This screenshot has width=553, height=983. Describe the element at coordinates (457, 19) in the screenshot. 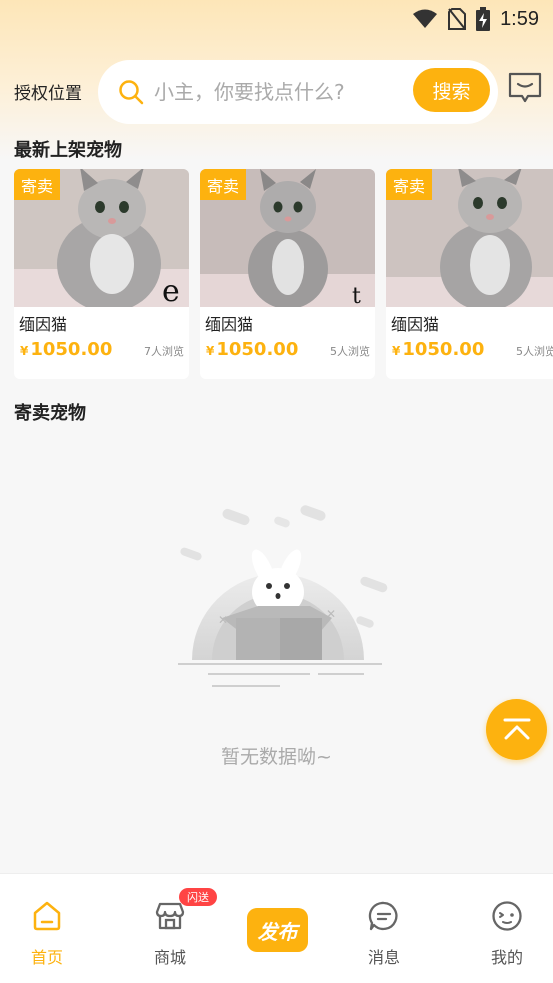

I see `no-sim-icon` at that location.